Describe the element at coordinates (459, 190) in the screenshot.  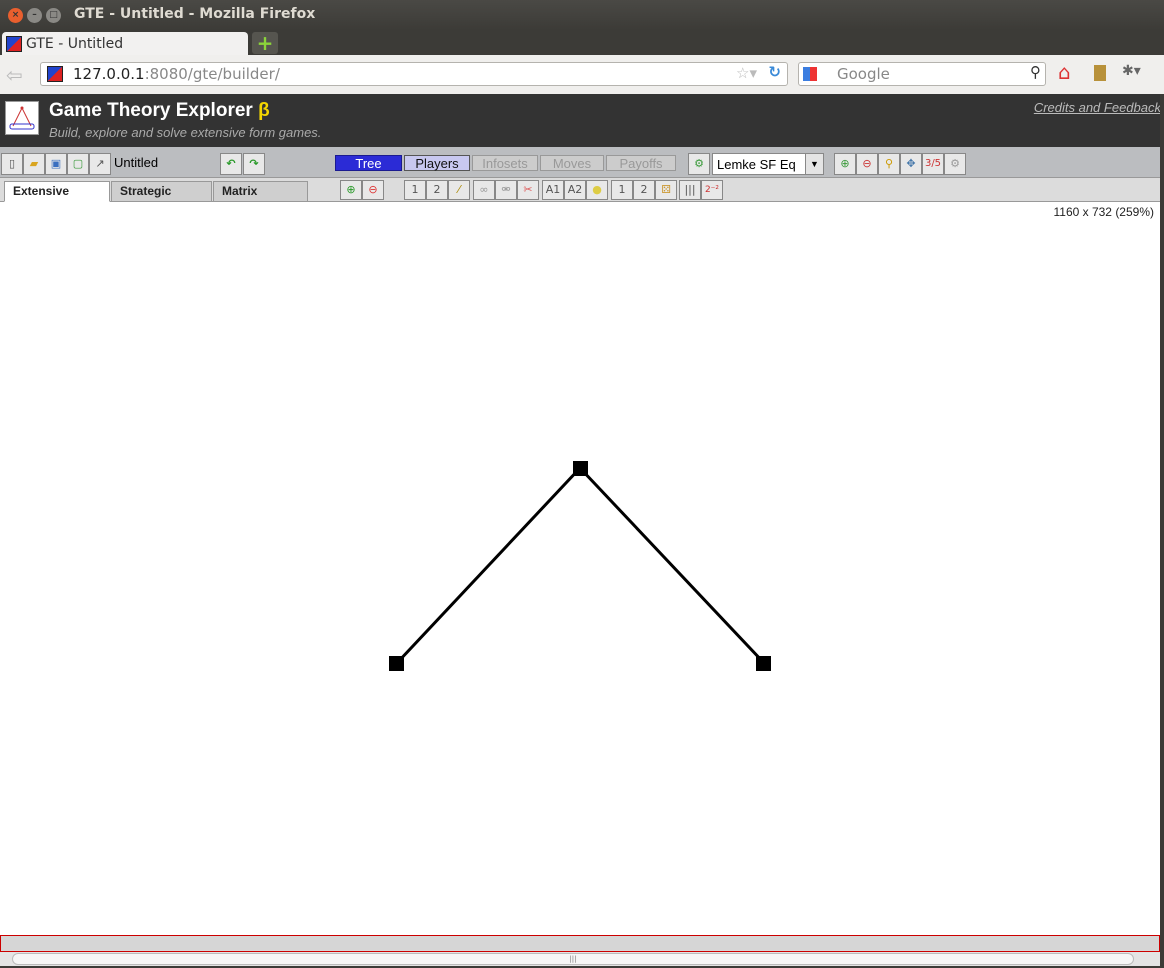
I see `magic-wand-icon: ⁄` at that location.